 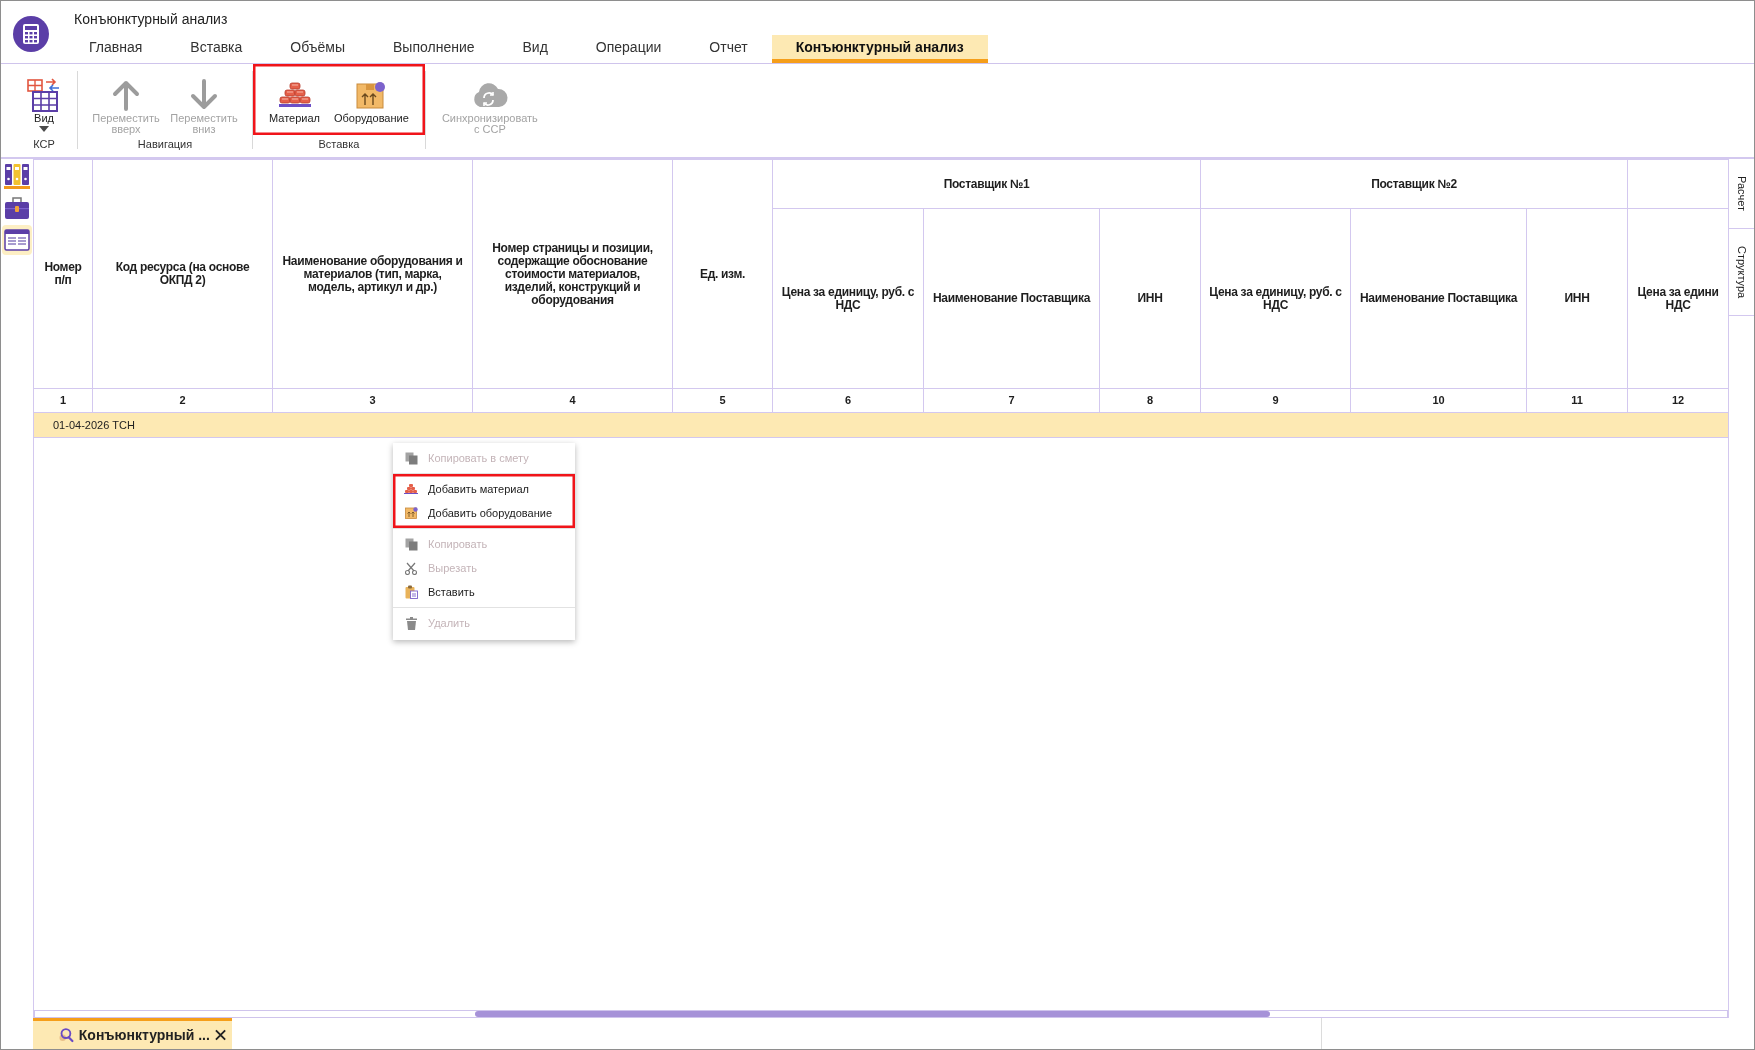 I want to click on menu-tab: Вставка, so click(x=216, y=49).